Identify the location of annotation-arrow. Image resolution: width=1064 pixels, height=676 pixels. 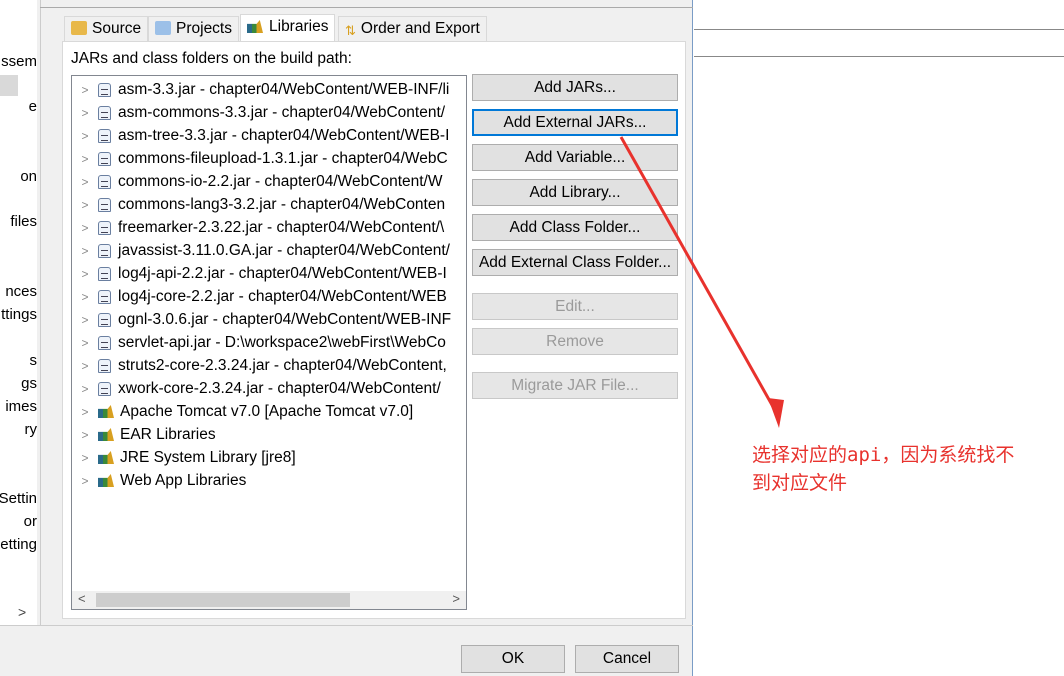
(701, 282).